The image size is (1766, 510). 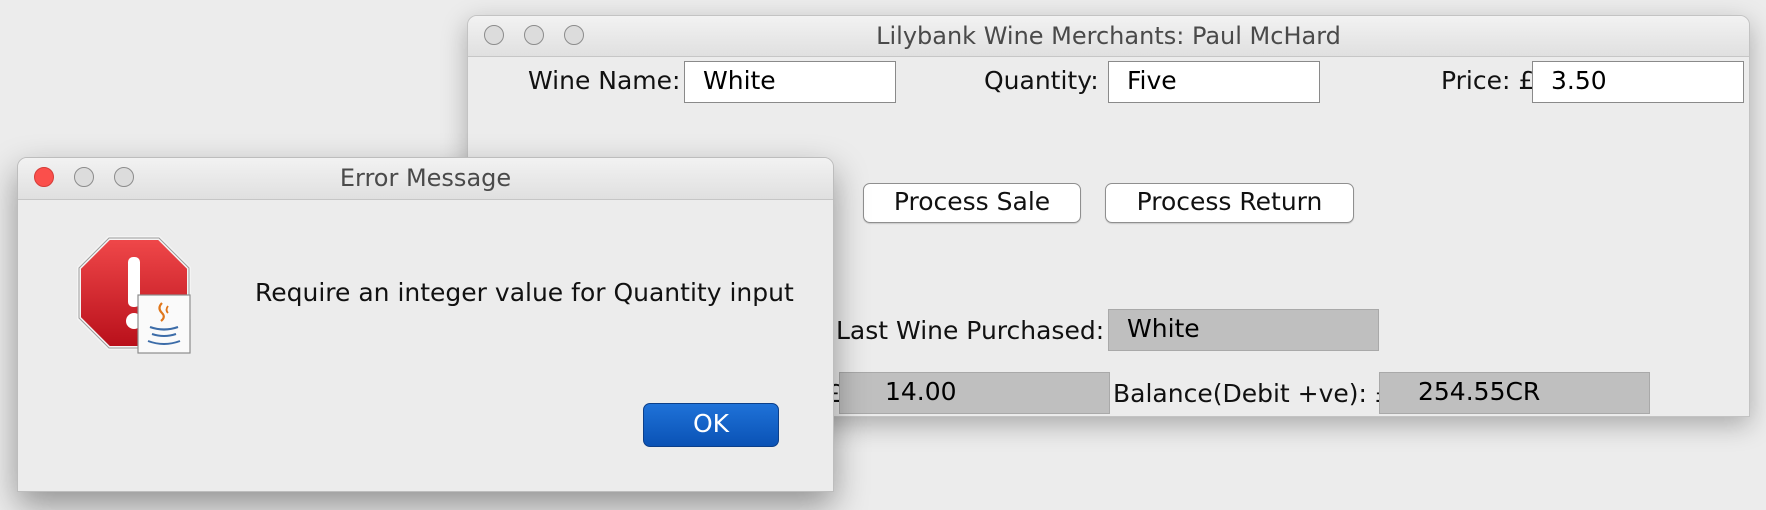 I want to click on window-title: Lilybank Wine Merchants: Paul McHard, so click(x=1108, y=36).